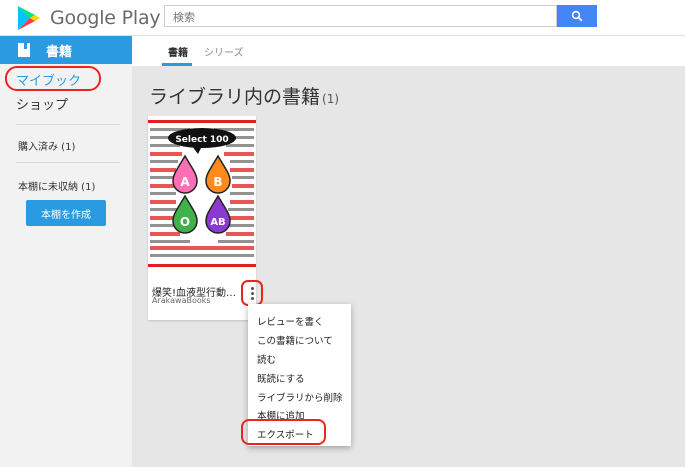 This screenshot has height=467, width=685. Describe the element at coordinates (29, 18) in the screenshot. I see `play-logo-icon` at that location.